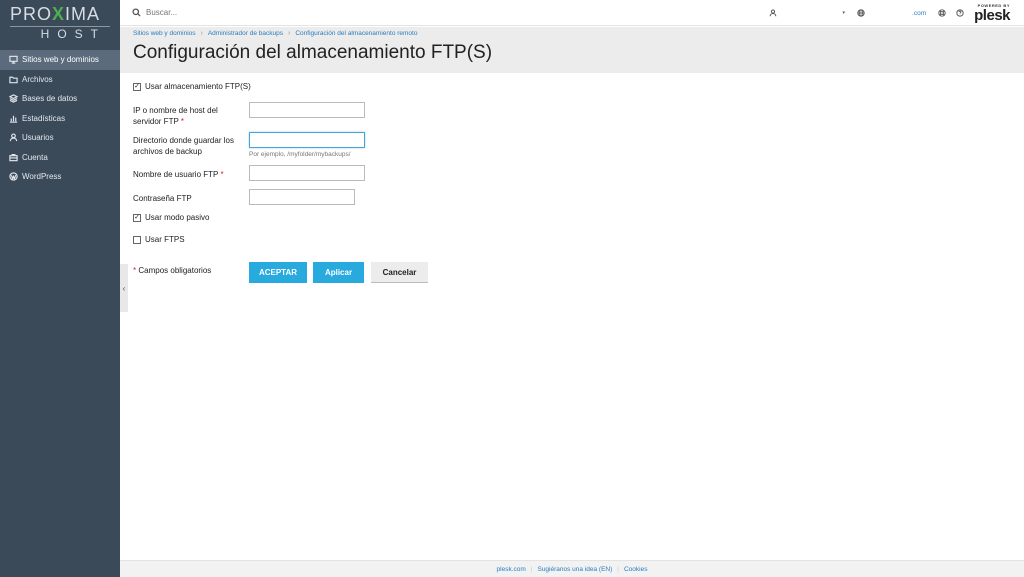 The height and width of the screenshot is (577, 1024). What do you see at coordinates (13, 99) in the screenshot?
I see `database-icon` at bounding box center [13, 99].